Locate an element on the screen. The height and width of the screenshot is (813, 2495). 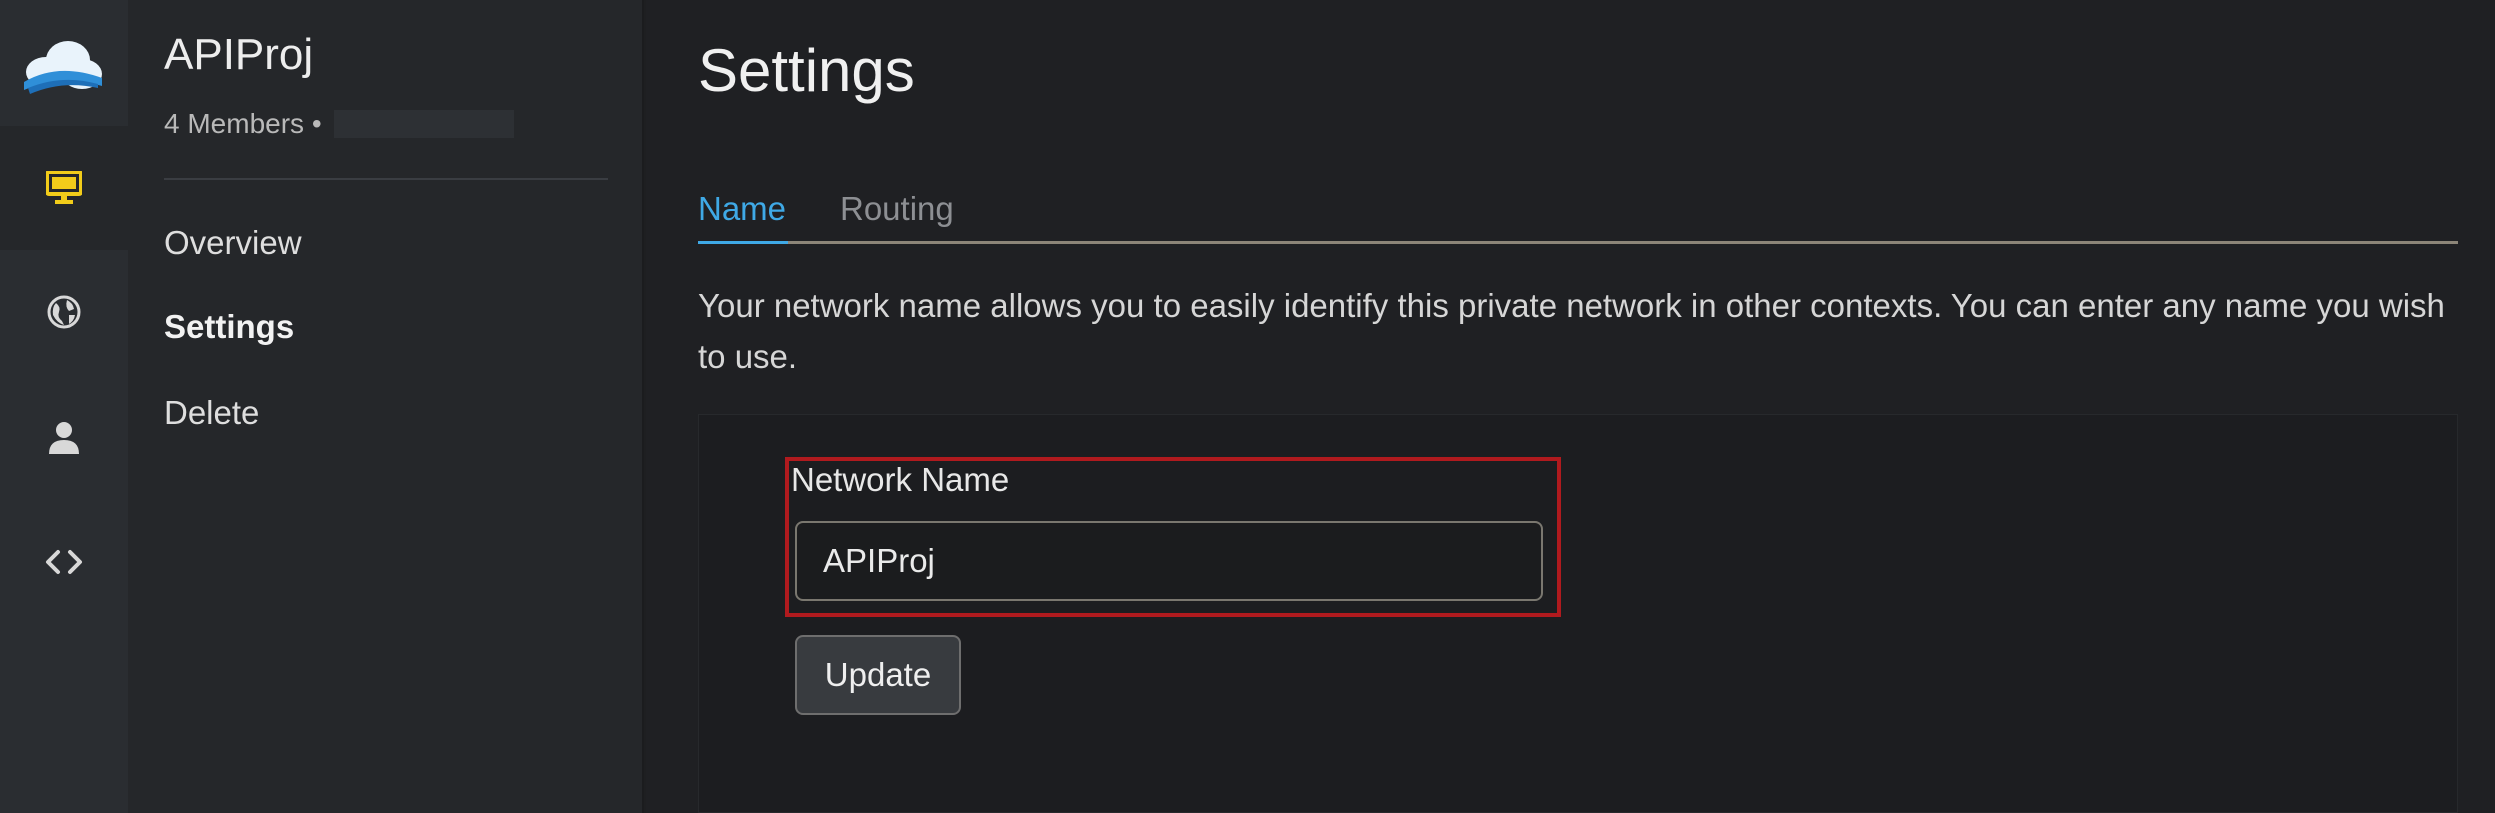
member-count: 4 Members • is located at coordinates (243, 123).